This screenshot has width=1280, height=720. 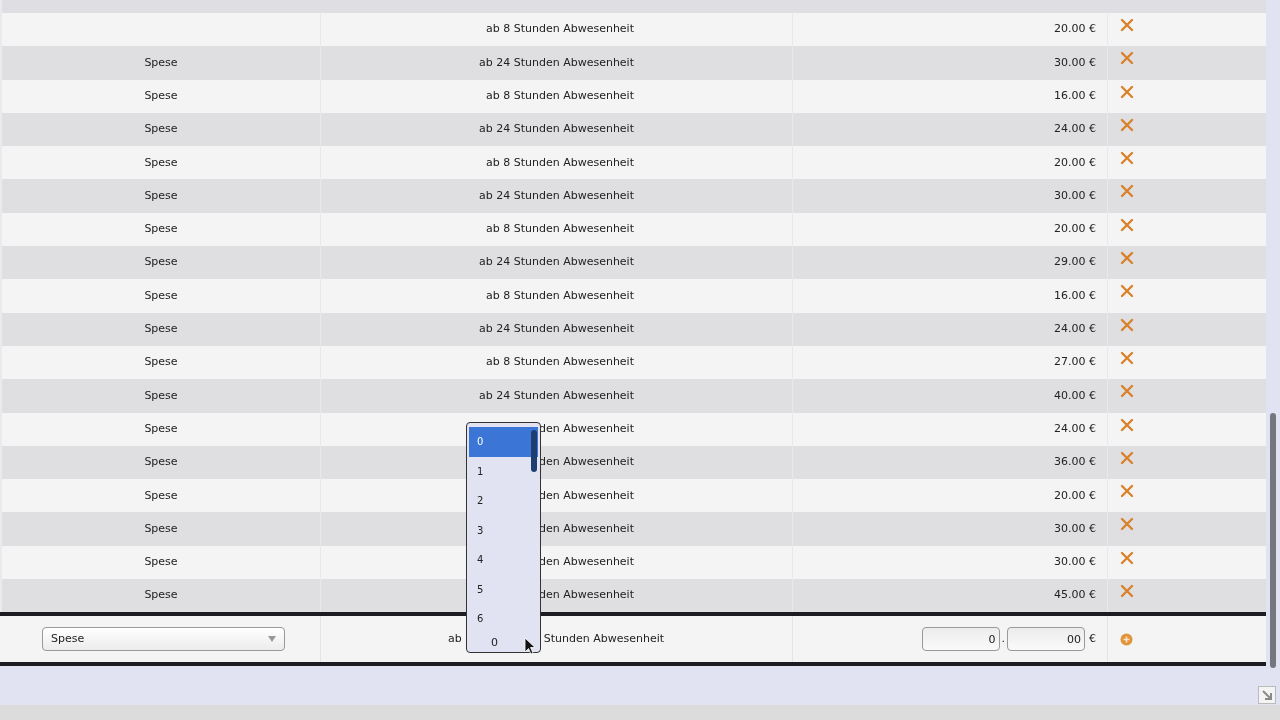 I want to click on resize-handle, so click(x=1267, y=695).